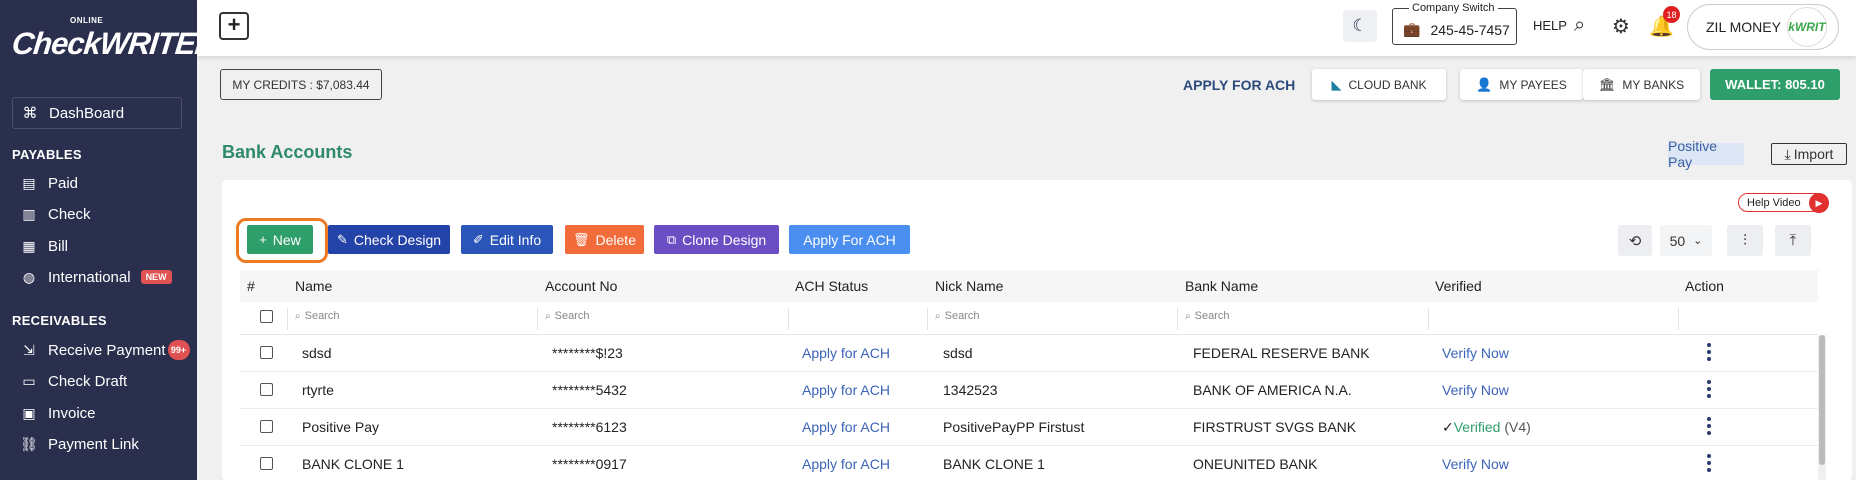  Describe the element at coordinates (1029, 318) in the screenshot. I see `search-row: ⌕ Search ⌕ Search ⌕ Search ⌕ Search` at that location.